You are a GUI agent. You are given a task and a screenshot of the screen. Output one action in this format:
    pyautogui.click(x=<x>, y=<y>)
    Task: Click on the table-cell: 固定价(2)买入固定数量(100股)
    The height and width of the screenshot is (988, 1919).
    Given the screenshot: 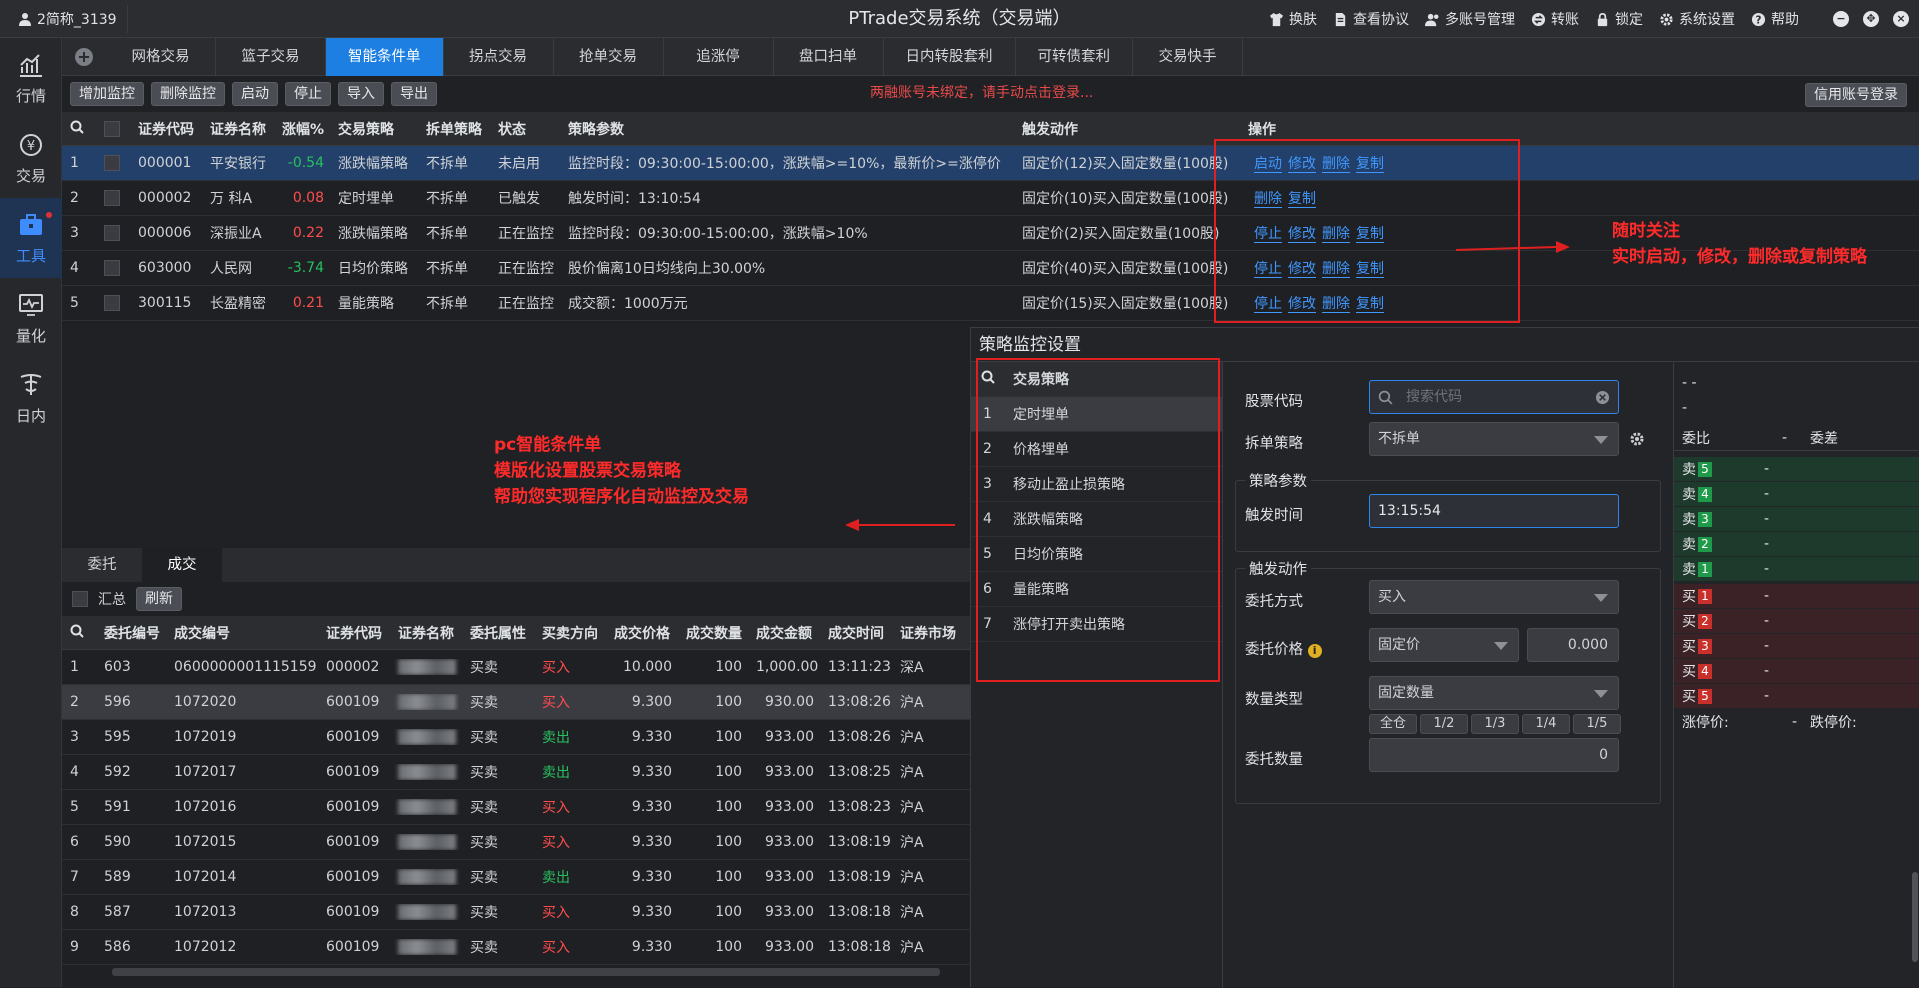 What is the action you would take?
    pyautogui.click(x=1121, y=234)
    